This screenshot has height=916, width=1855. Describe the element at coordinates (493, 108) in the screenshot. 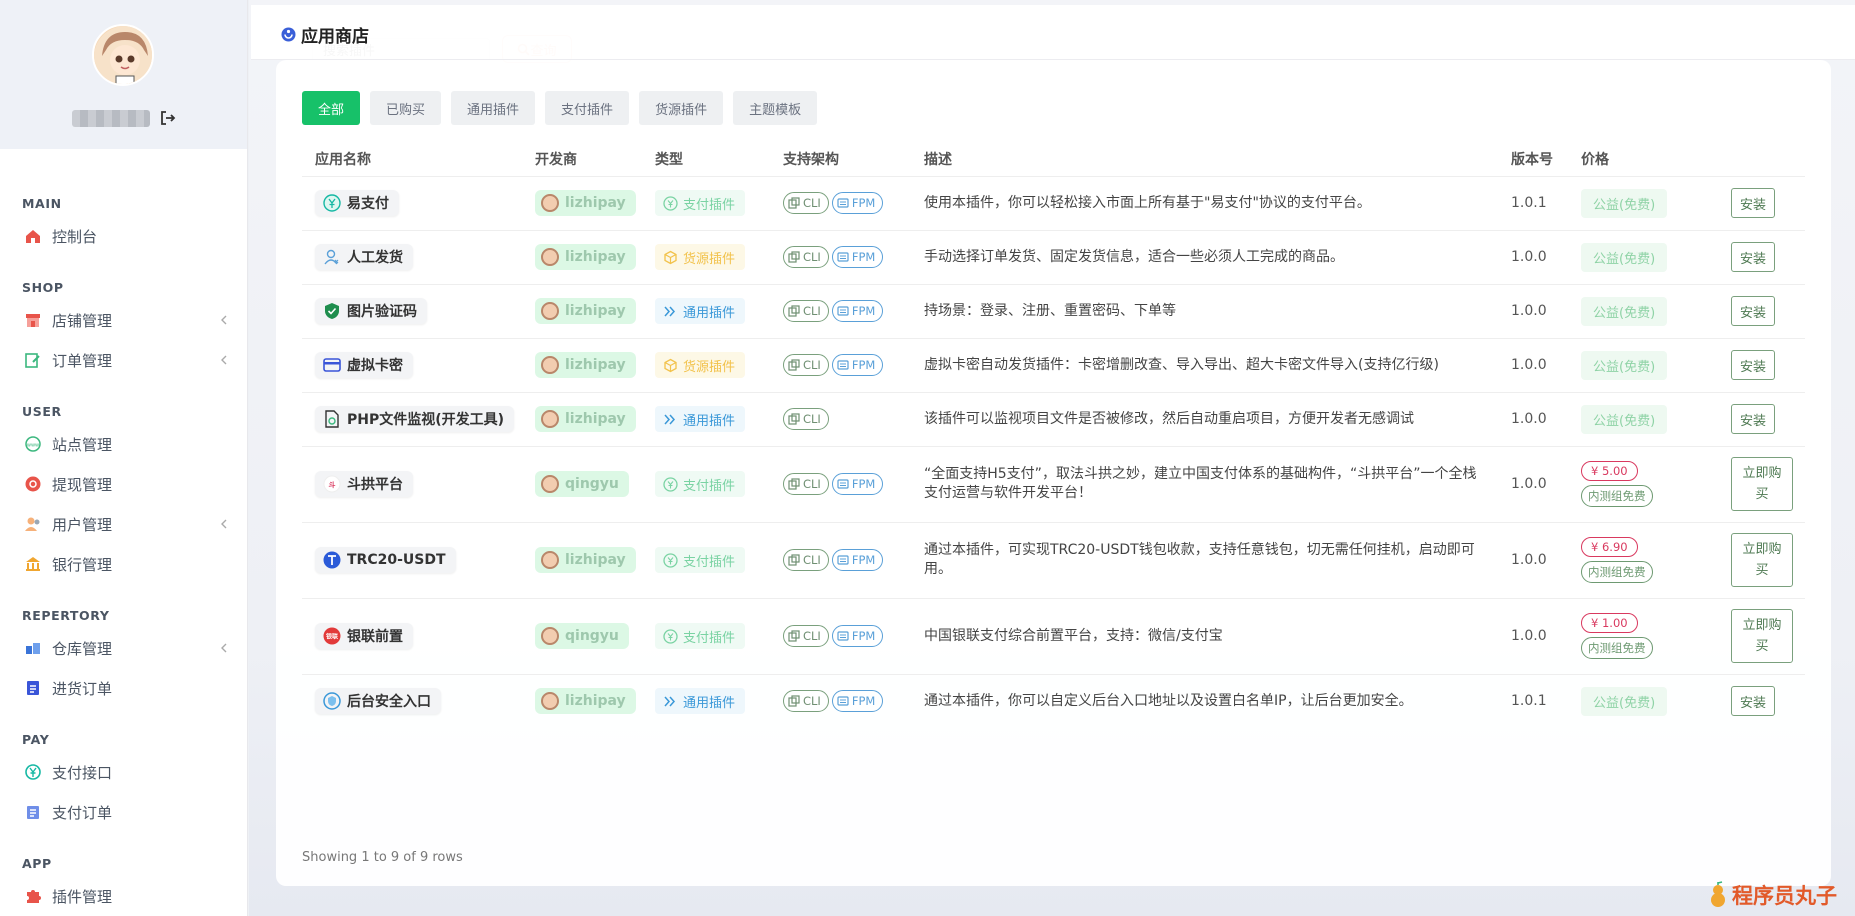

I see `filter-general-plugins: 通用插件` at that location.